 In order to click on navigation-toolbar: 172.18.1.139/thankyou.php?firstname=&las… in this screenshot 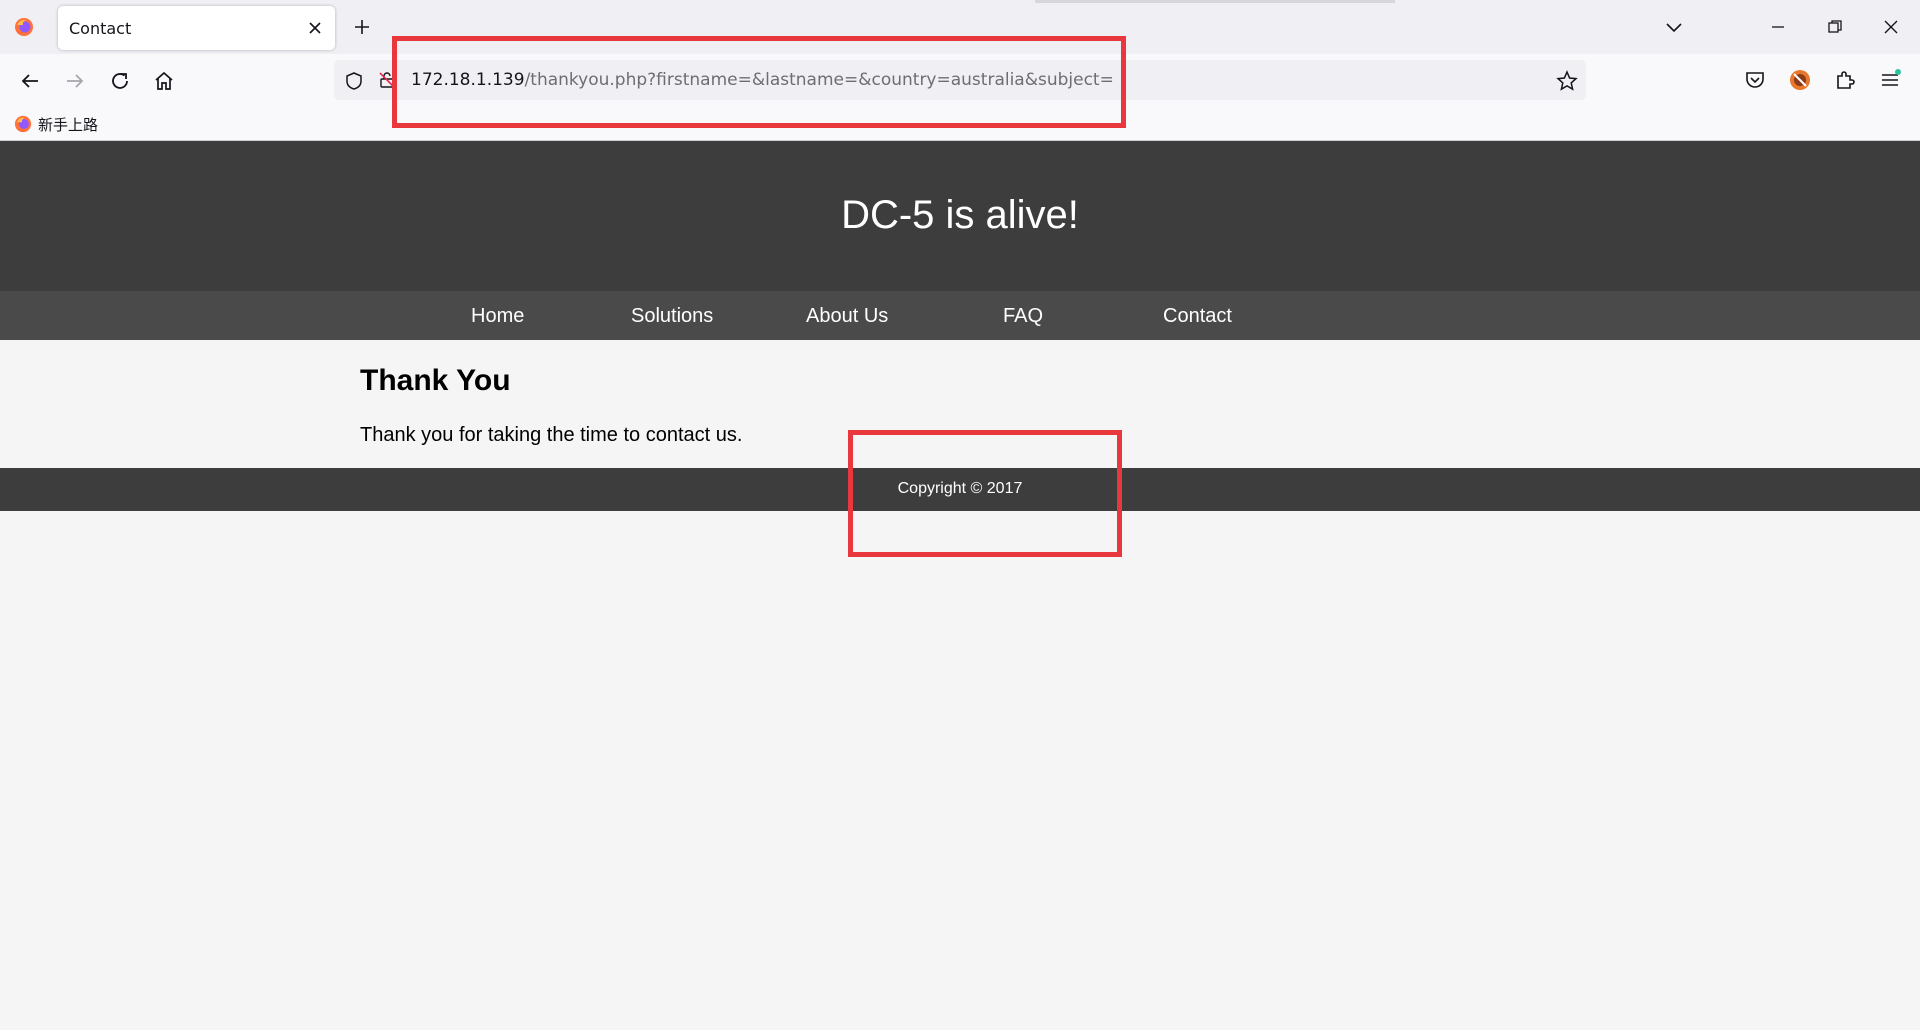, I will do `click(960, 80)`.